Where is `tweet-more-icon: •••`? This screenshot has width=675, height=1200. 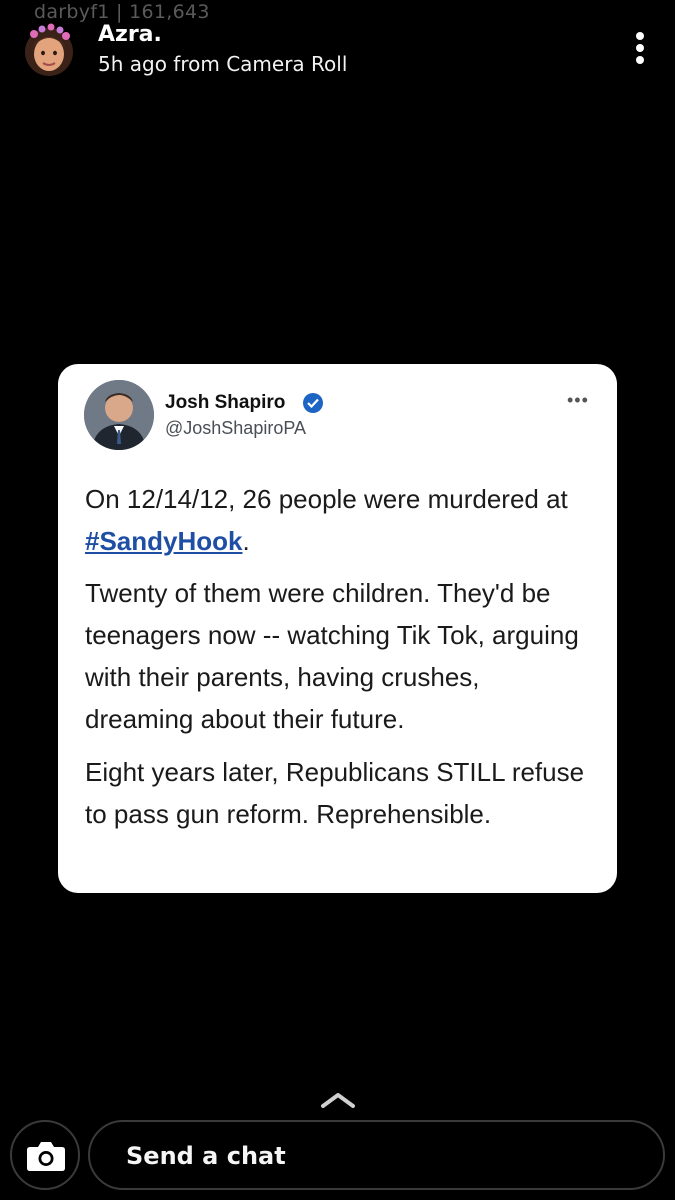
tweet-more-icon: ••• is located at coordinates (578, 400).